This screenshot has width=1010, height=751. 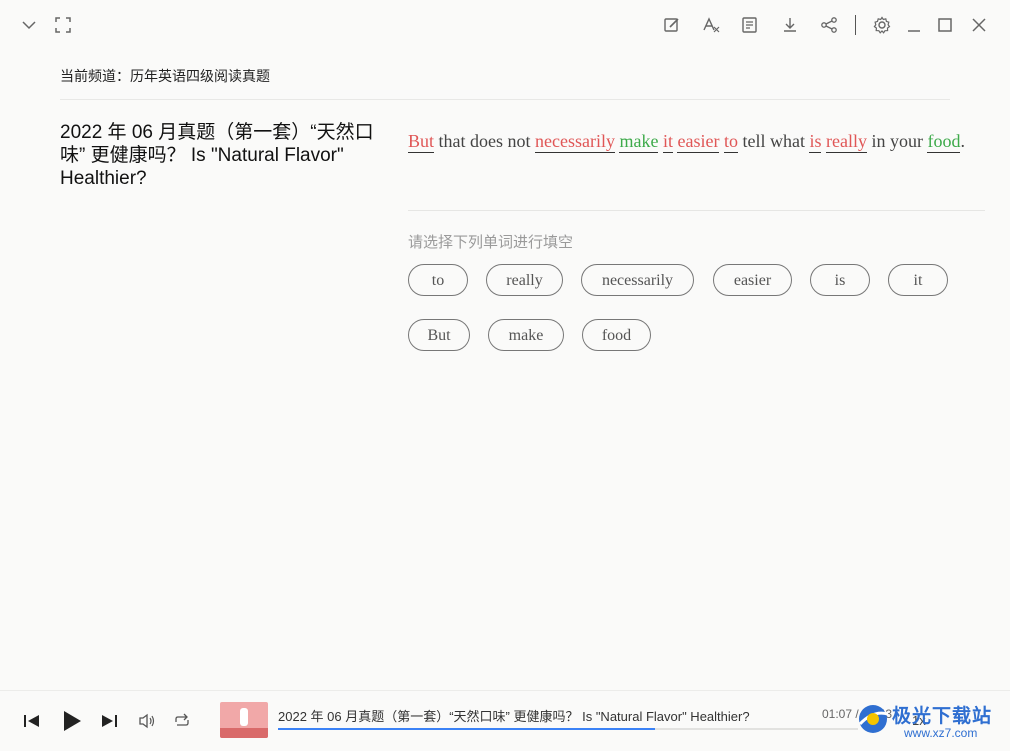 What do you see at coordinates (29, 25) in the screenshot?
I see `chevron-down-icon` at bounding box center [29, 25].